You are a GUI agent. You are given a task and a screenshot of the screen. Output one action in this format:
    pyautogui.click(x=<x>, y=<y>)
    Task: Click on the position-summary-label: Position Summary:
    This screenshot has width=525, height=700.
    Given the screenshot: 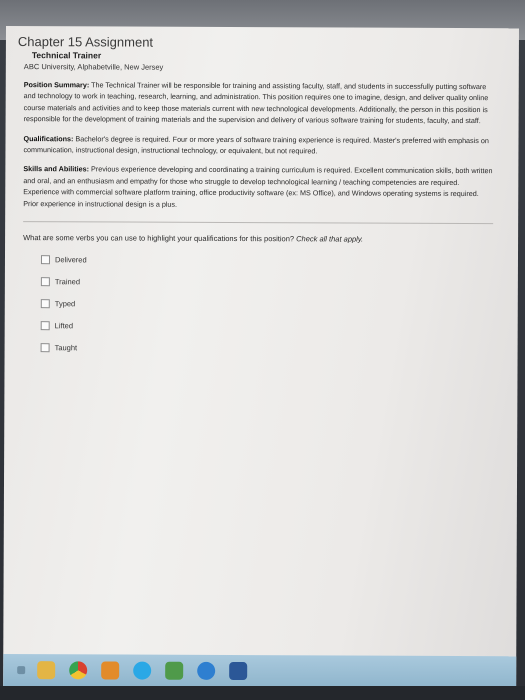 What is the action you would take?
    pyautogui.click(x=56, y=85)
    